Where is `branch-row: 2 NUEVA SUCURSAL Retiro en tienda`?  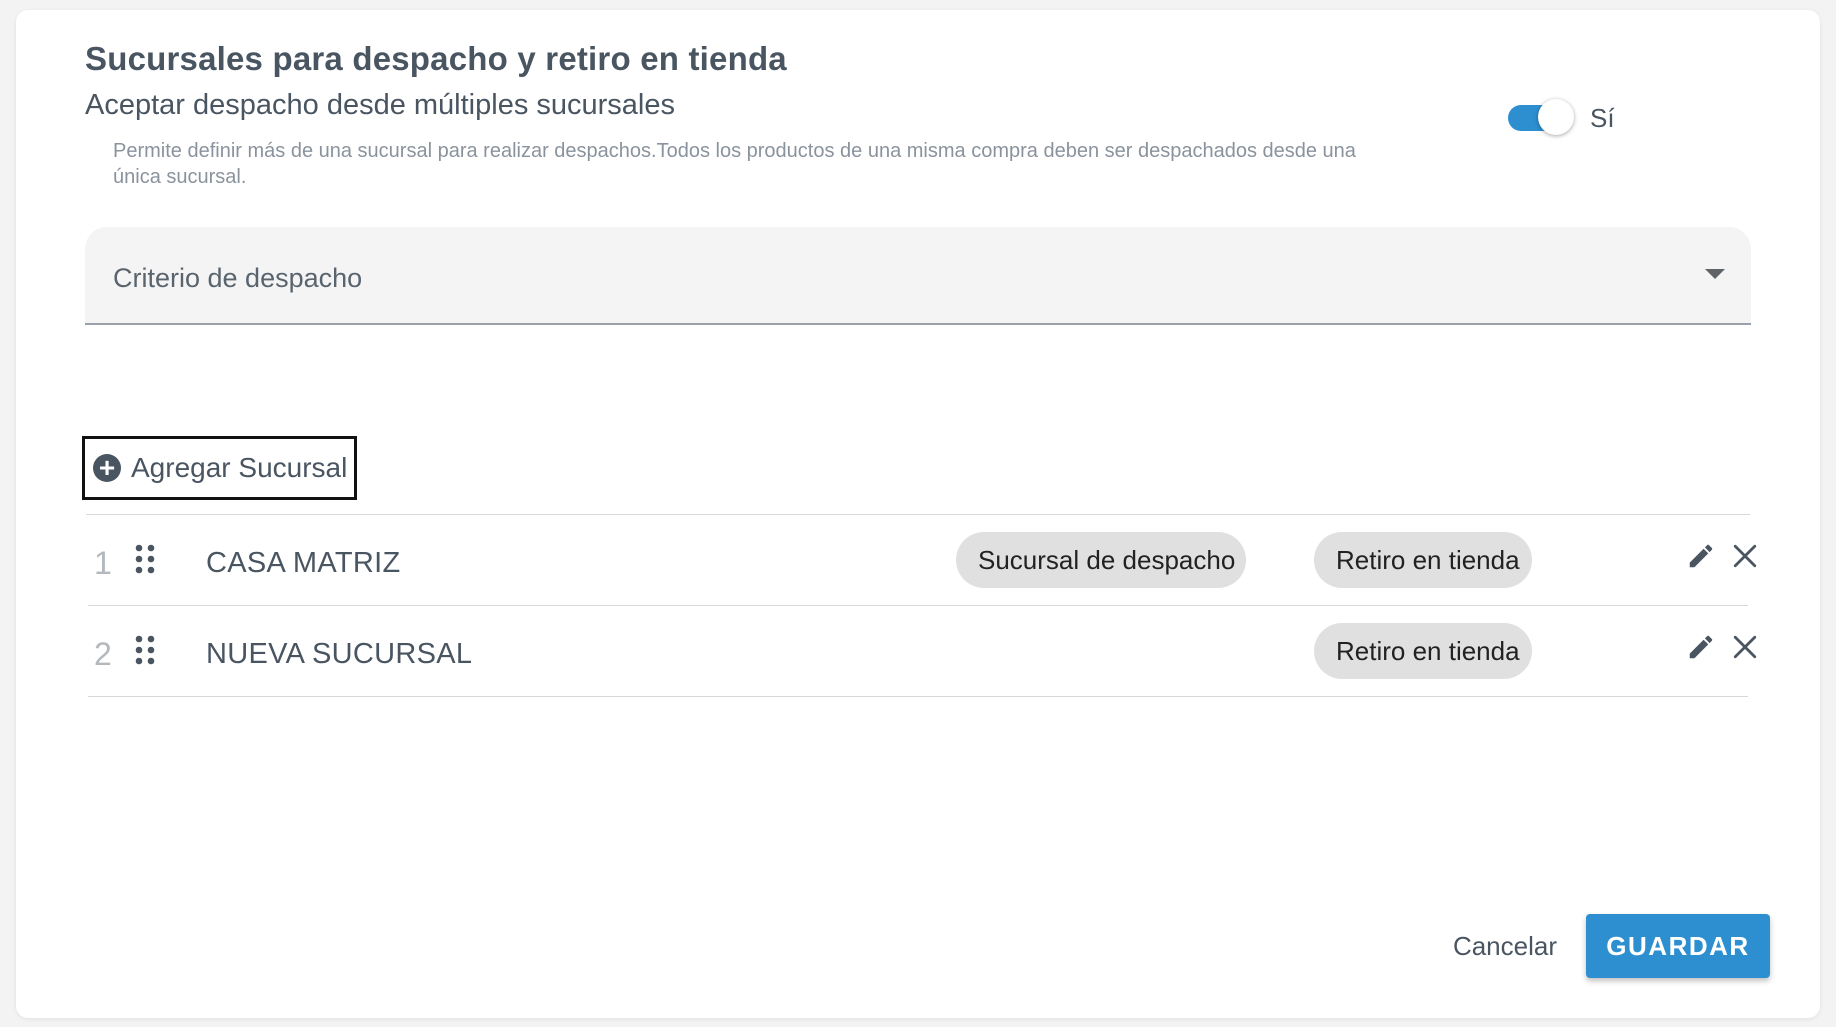
branch-row: 2 NUEVA SUCURSAL Retiro en tienda is located at coordinates (922, 651).